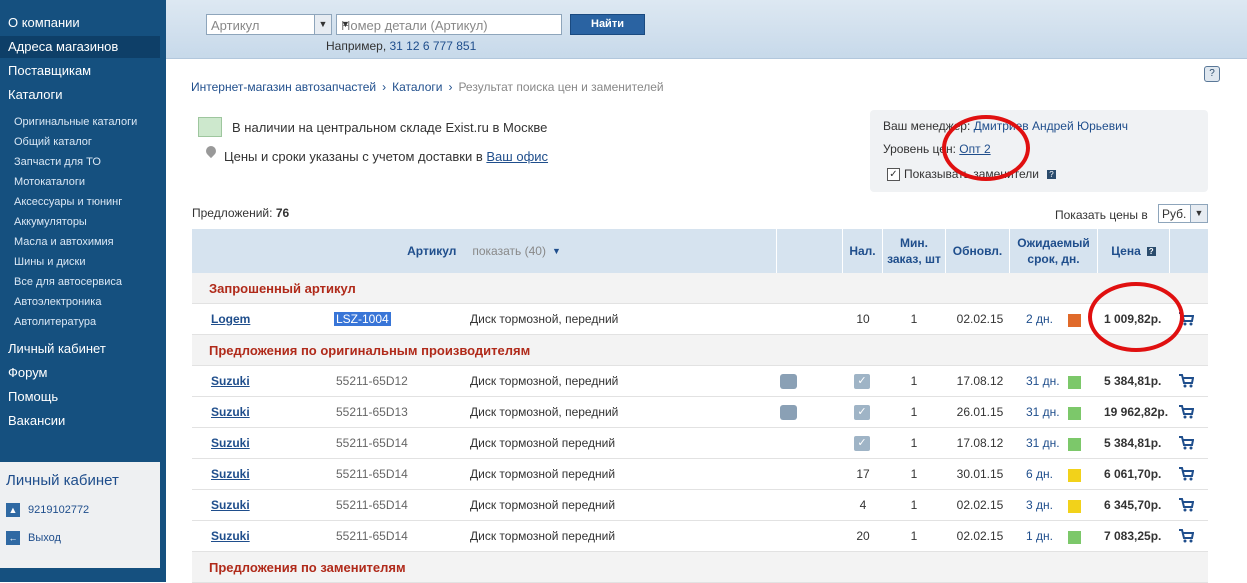 This screenshot has height=583, width=1247. I want to click on show-substitutes-label: Показывать заменители, so click(971, 174).